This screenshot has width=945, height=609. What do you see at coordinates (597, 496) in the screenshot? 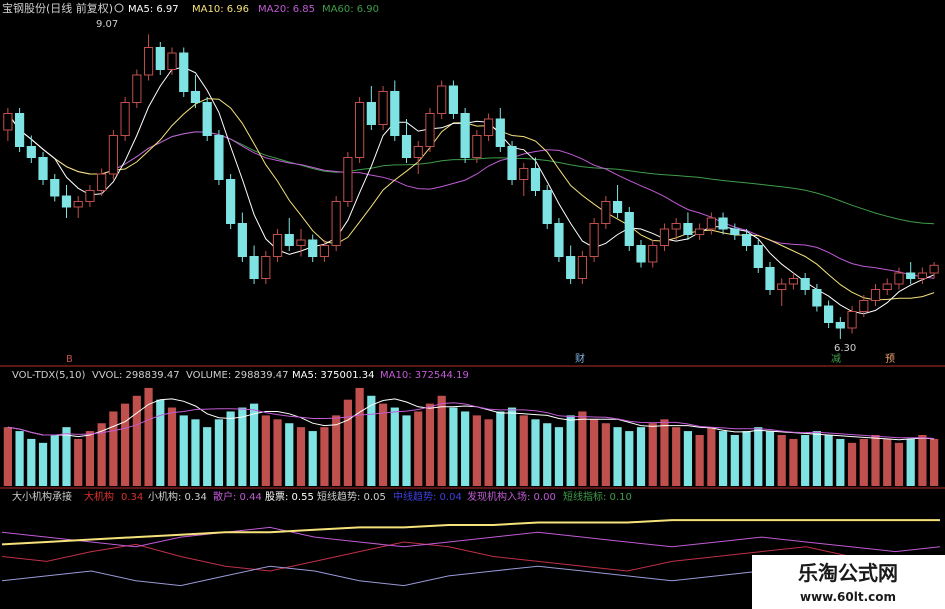
I see `indicator-short-index: 短线指标: 0.10` at bounding box center [597, 496].